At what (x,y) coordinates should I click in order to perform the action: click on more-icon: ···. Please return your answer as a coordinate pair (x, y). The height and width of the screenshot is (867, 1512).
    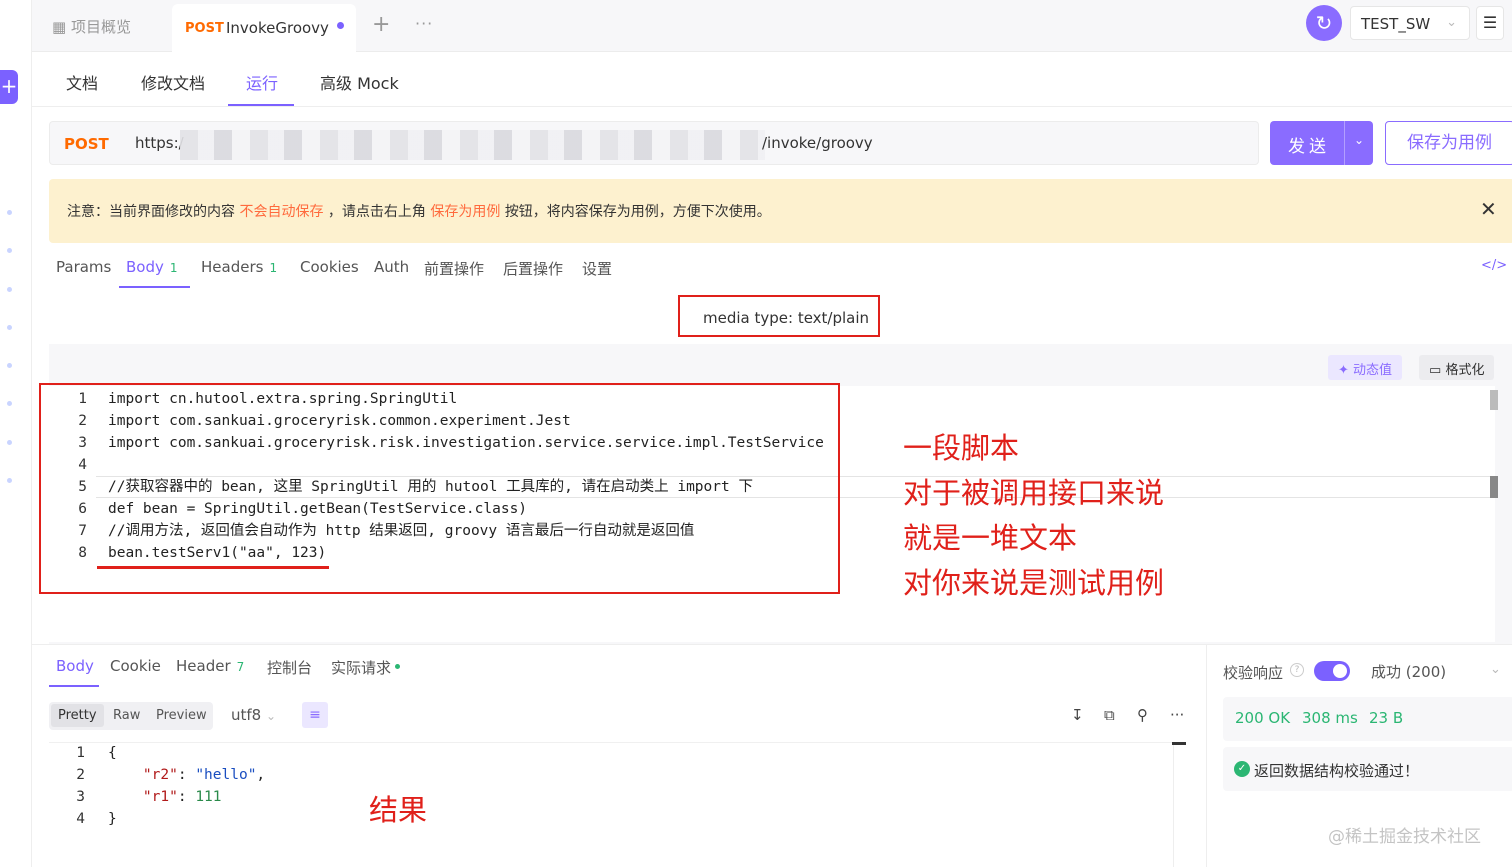
    Looking at the image, I should click on (1177, 715).